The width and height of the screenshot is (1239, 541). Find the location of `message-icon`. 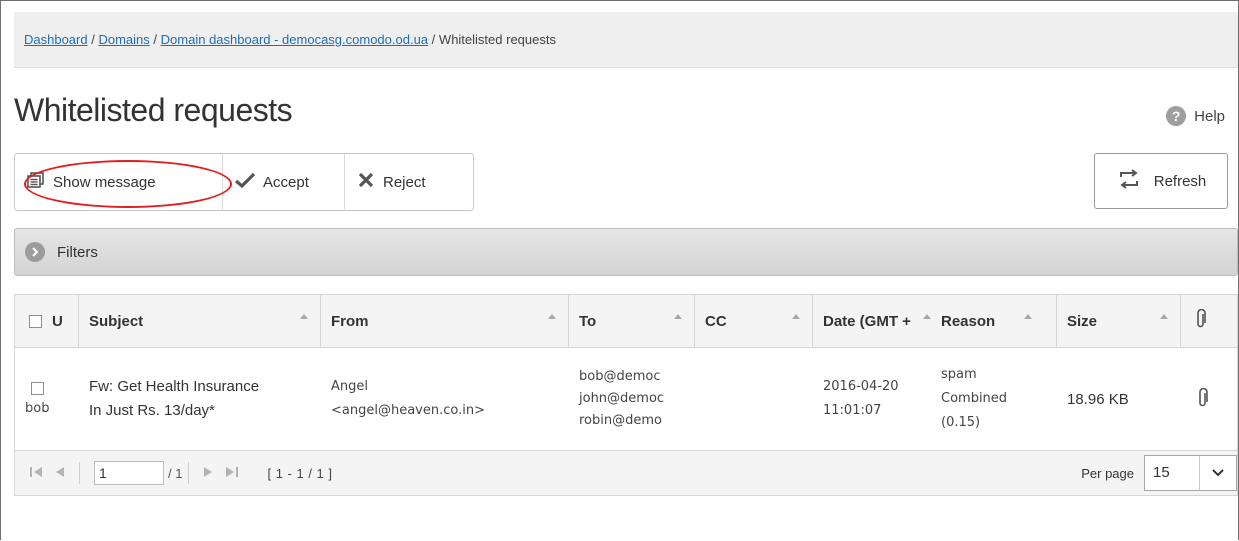

message-icon is located at coordinates (36, 182).